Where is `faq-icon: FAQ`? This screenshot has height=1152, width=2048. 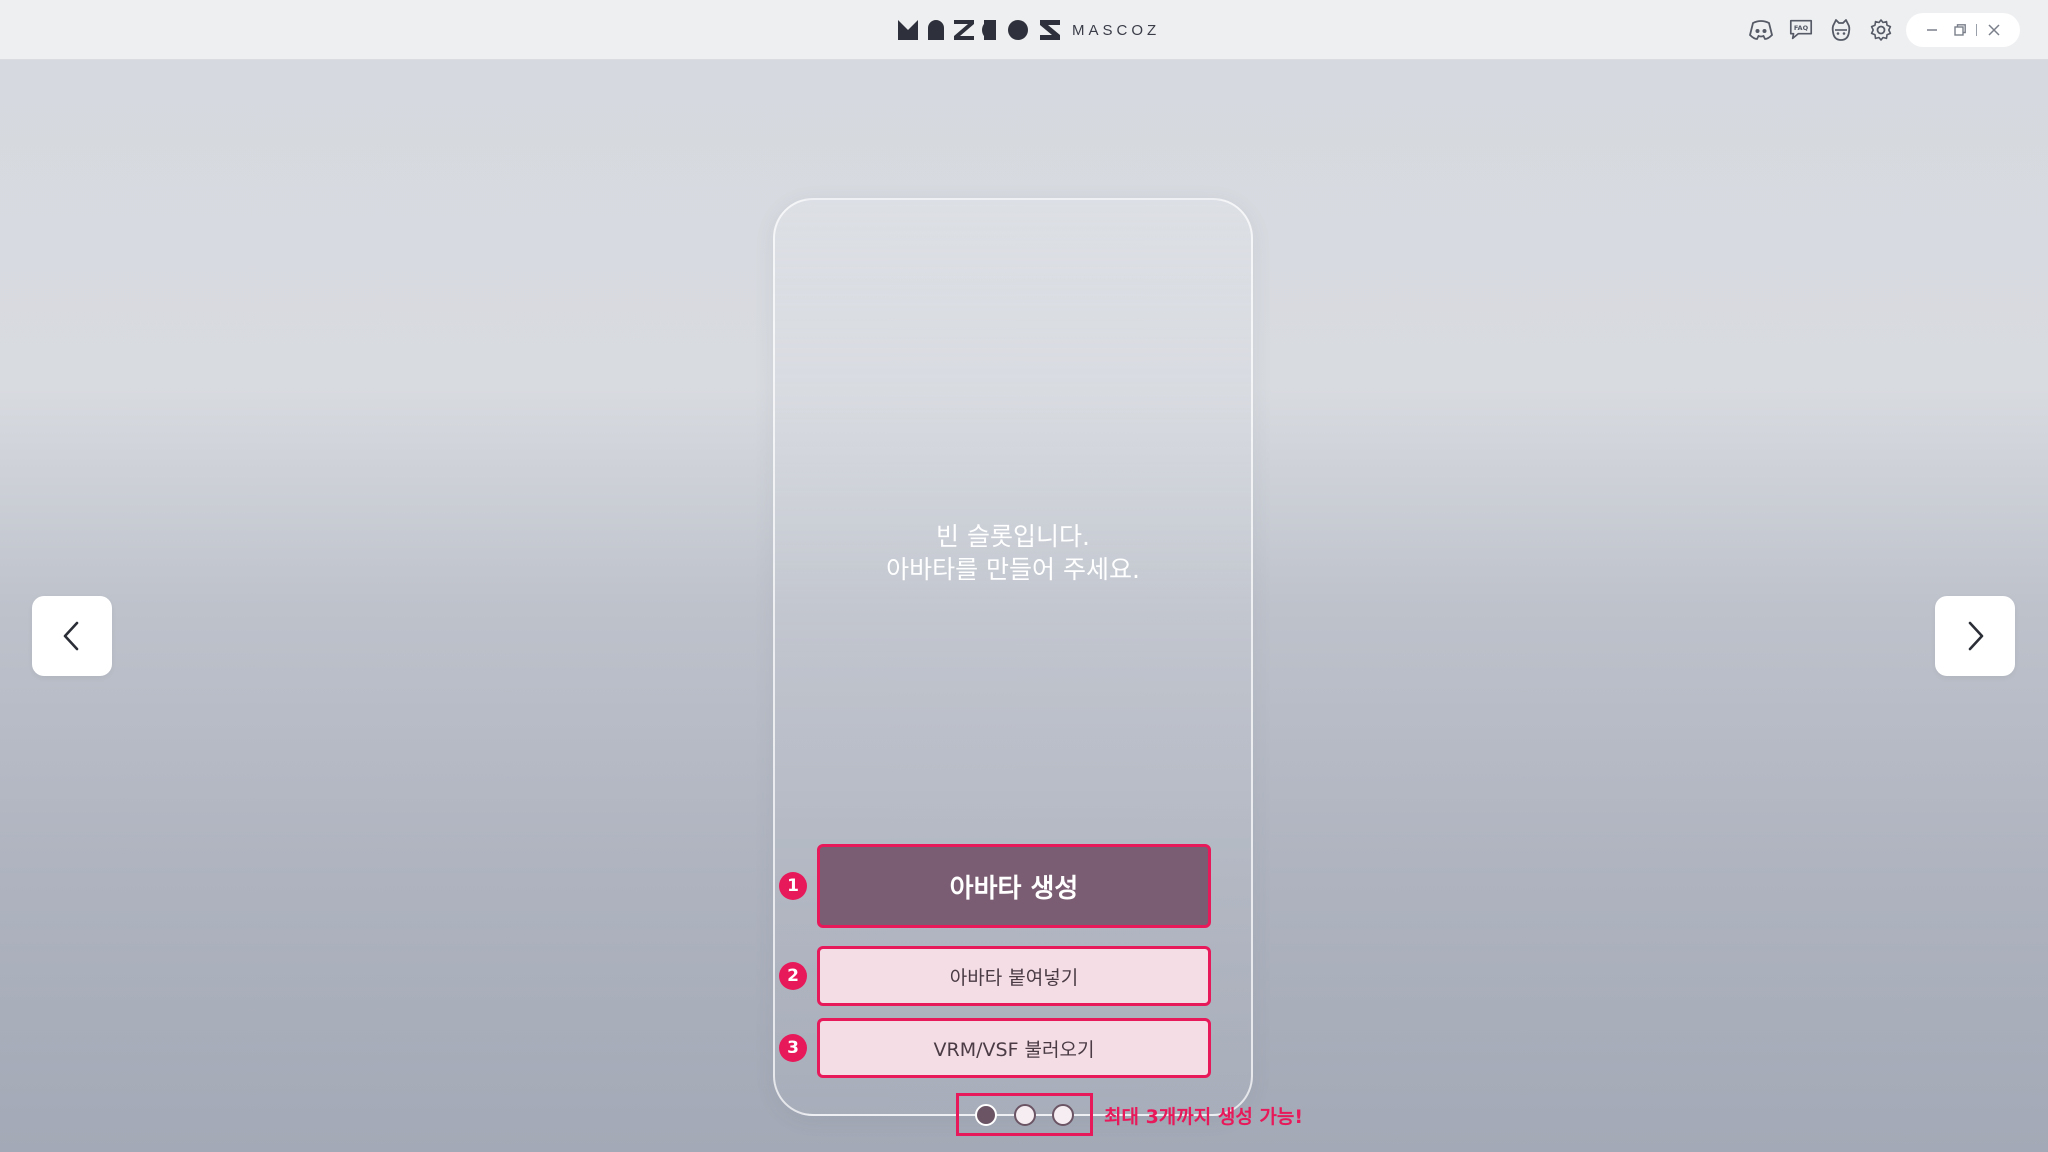
faq-icon: FAQ is located at coordinates (1801, 30).